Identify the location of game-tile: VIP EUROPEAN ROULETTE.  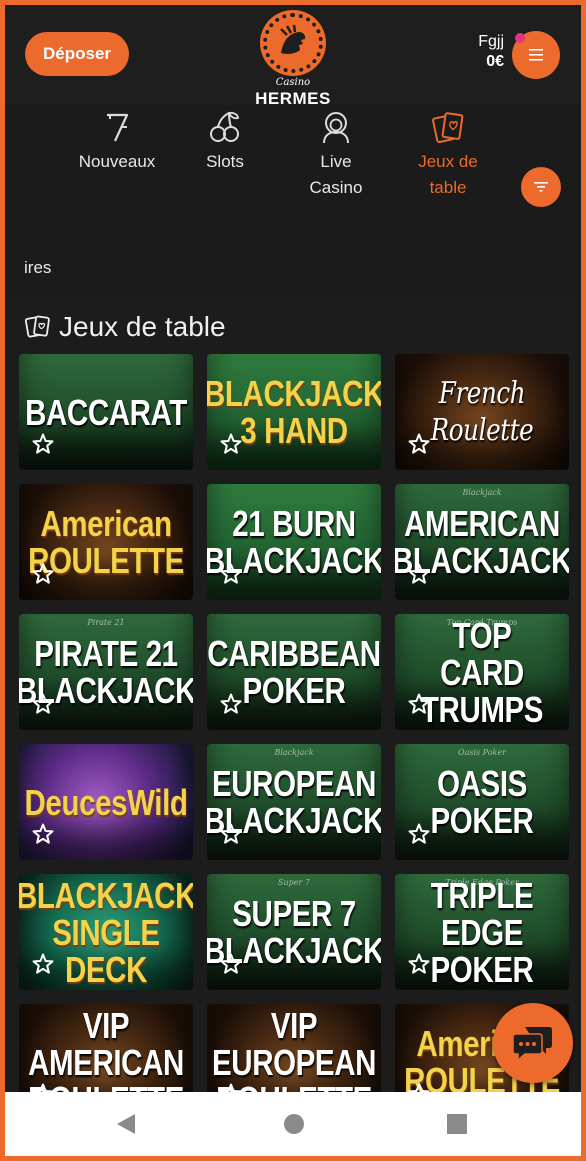
(294, 1048).